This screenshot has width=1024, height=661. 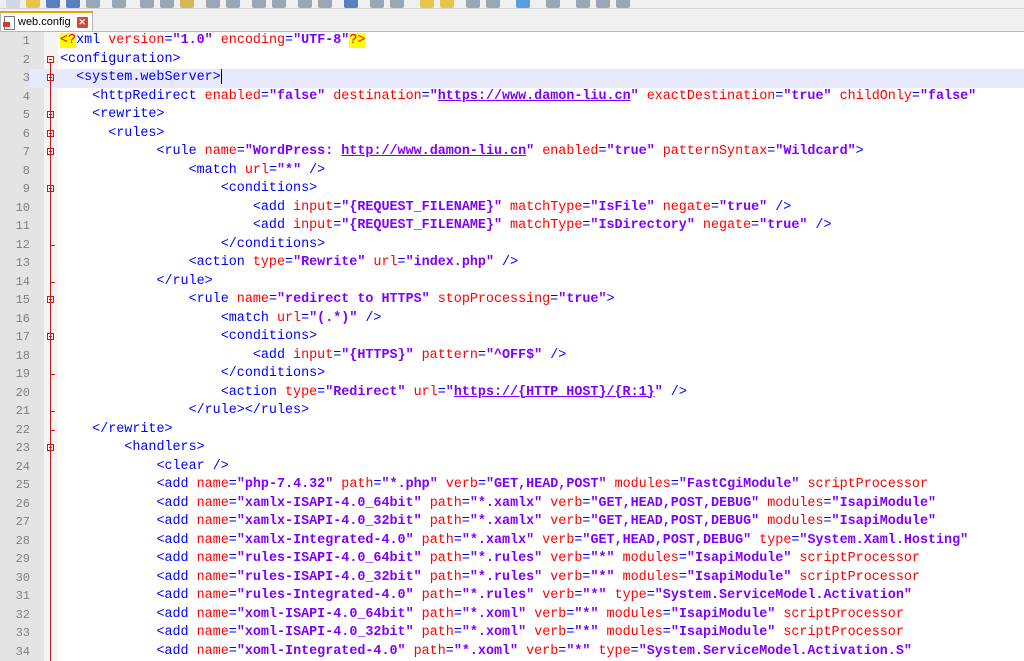 I want to click on line-number: 29, so click(x=15, y=559).